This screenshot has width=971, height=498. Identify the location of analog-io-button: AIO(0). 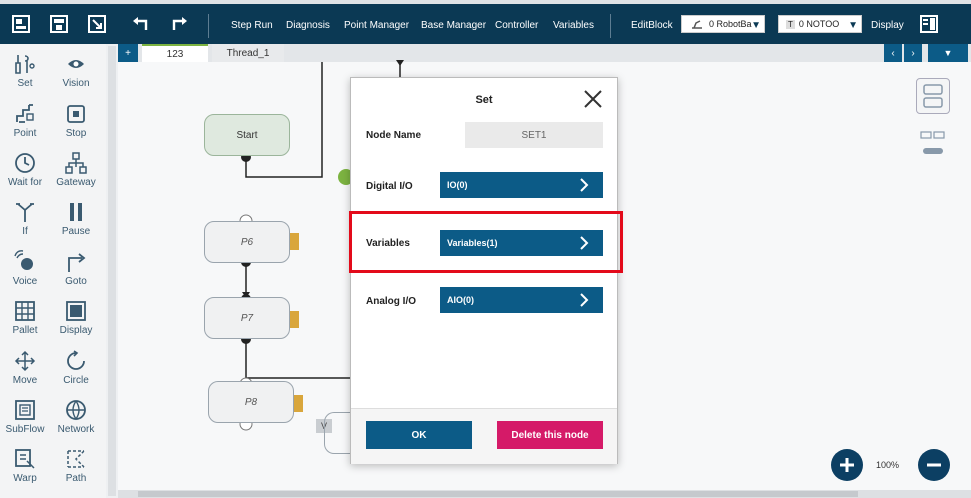
(521, 300).